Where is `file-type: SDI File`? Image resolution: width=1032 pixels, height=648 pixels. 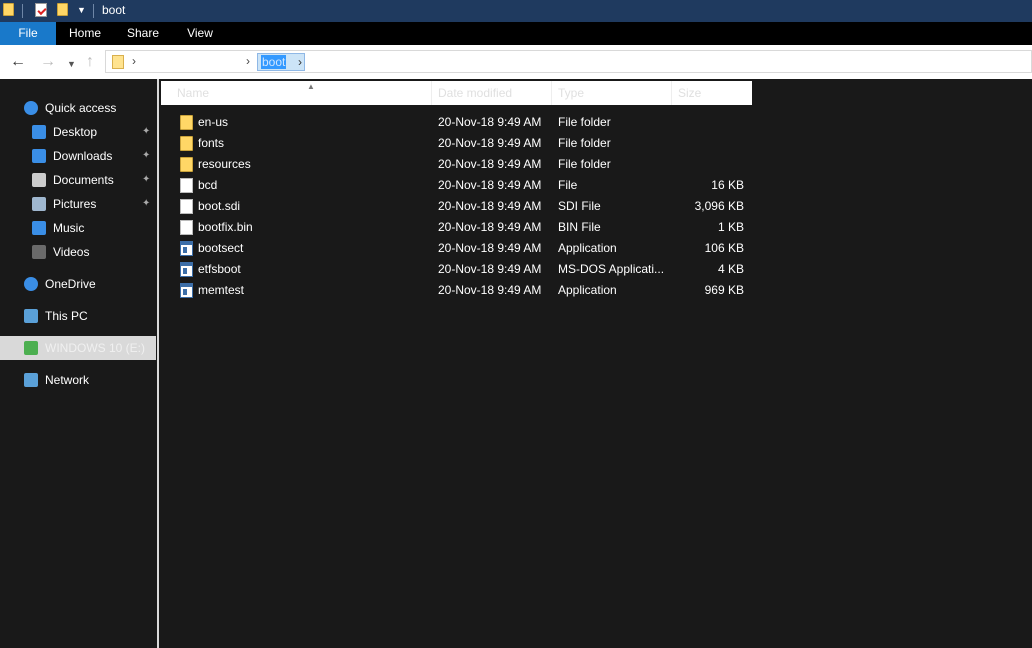
file-type: SDI File is located at coordinates (579, 206).